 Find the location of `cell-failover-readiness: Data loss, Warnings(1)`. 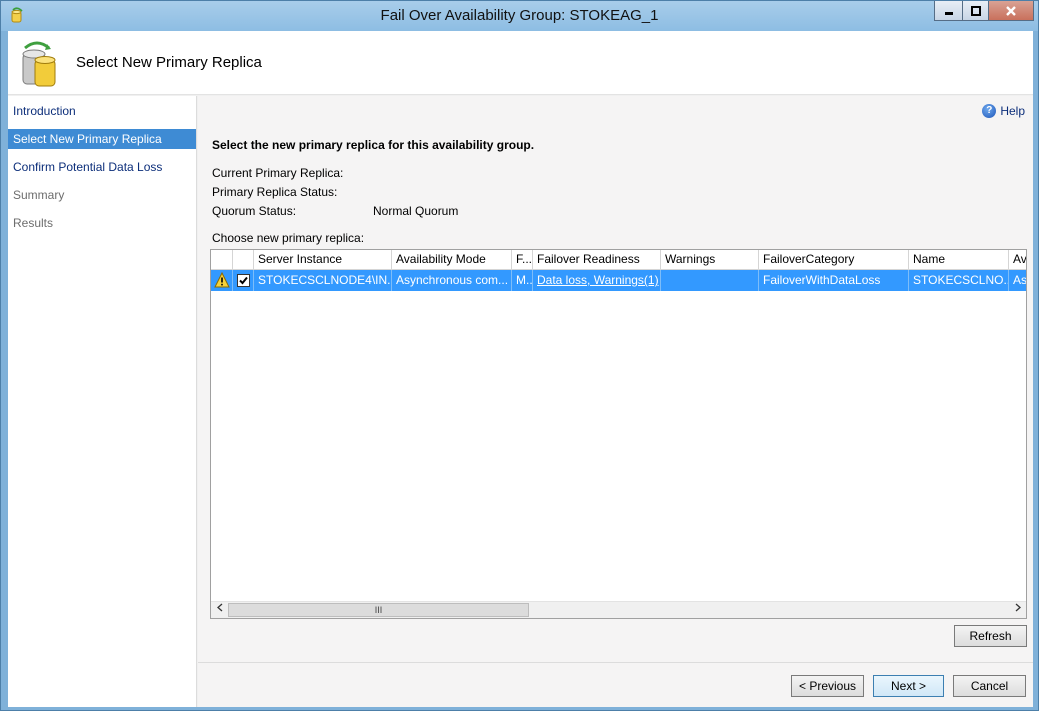

cell-failover-readiness: Data loss, Warnings(1) is located at coordinates (597, 280).